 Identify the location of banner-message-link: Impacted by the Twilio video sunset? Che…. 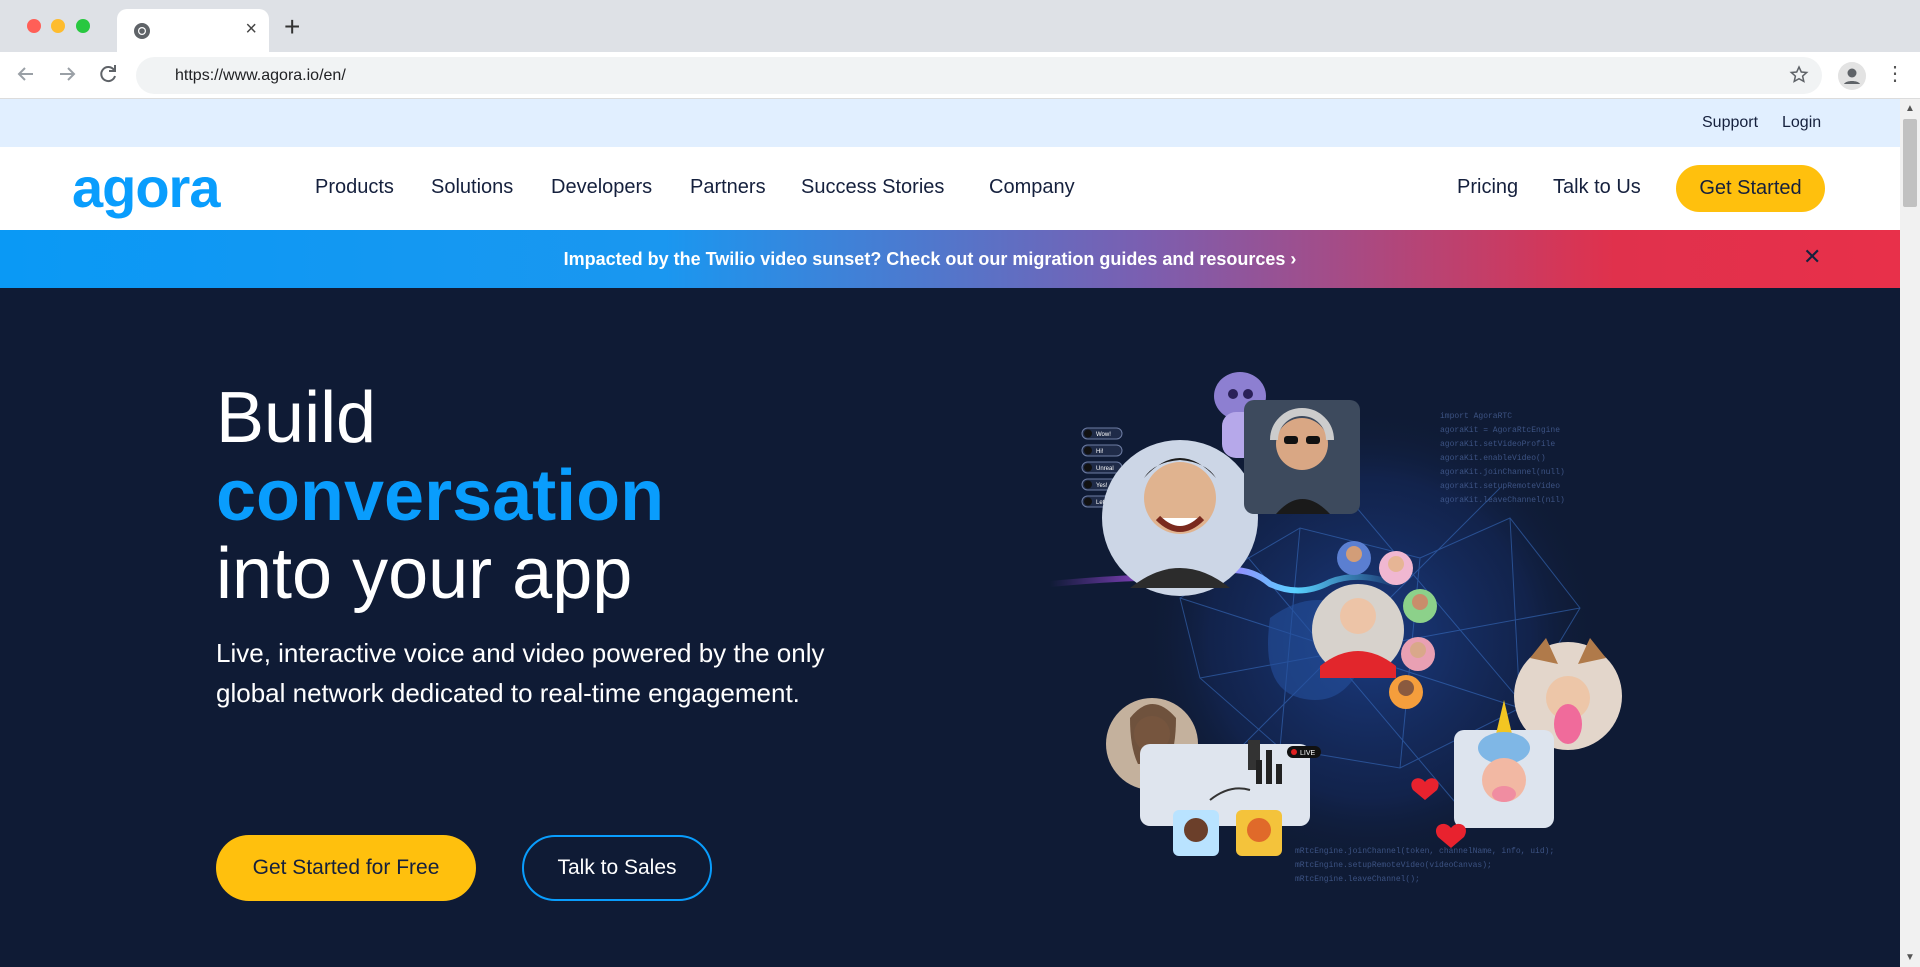
(930, 259).